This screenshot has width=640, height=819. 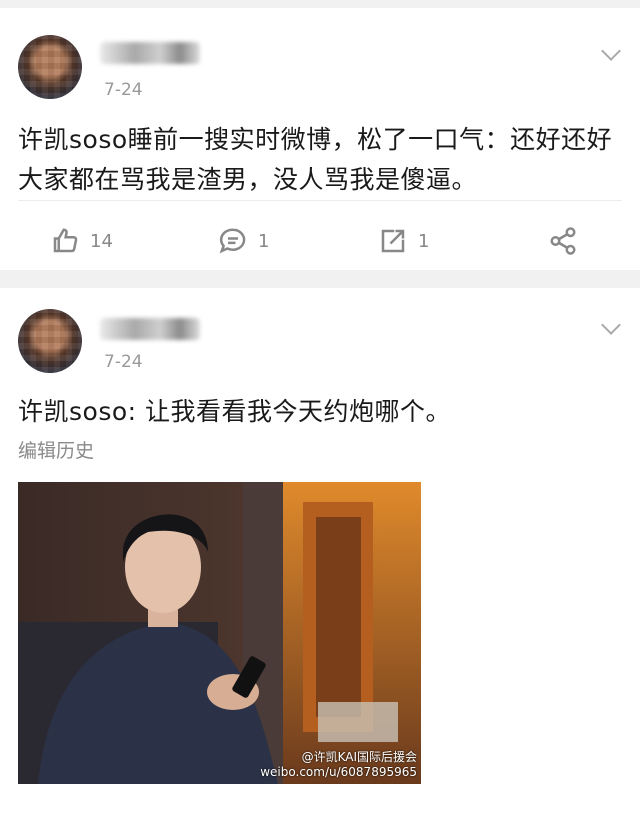 What do you see at coordinates (248, 179) in the screenshot?
I see `post-text-line: 大家都在骂我是渣男，没人骂我是傻逼。` at bounding box center [248, 179].